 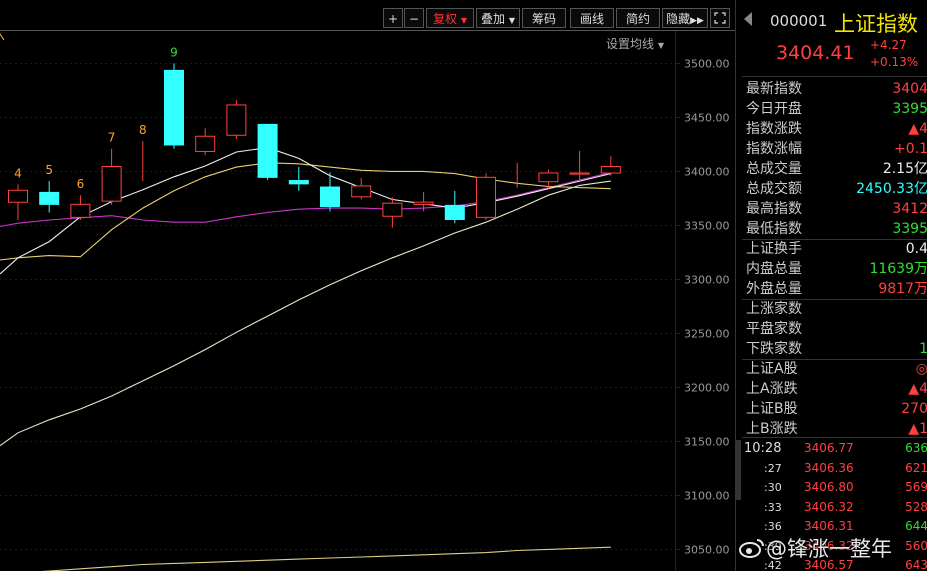 I want to click on quote-row-value: 0.4, so click(x=916, y=249).